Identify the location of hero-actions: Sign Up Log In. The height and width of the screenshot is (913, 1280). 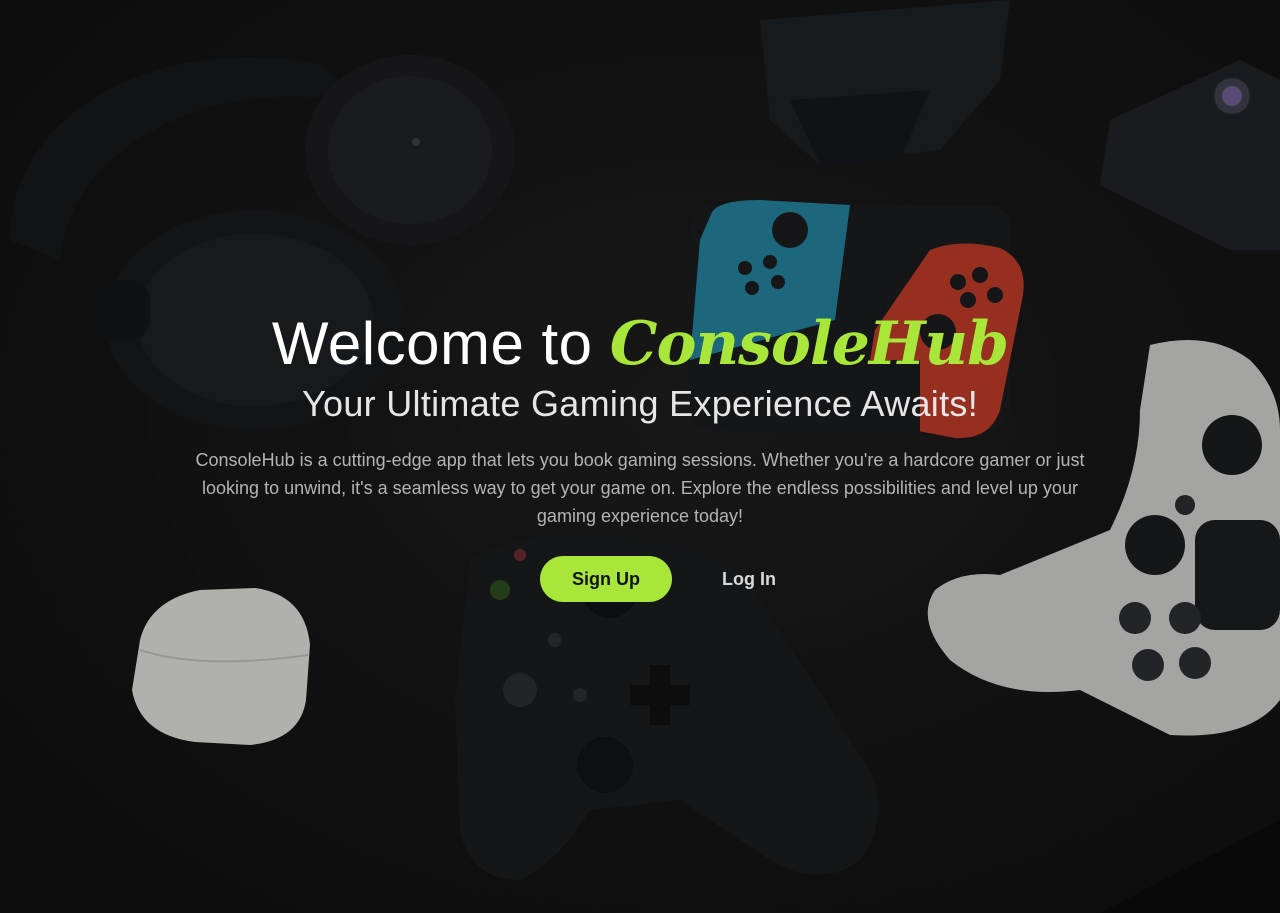
(640, 579).